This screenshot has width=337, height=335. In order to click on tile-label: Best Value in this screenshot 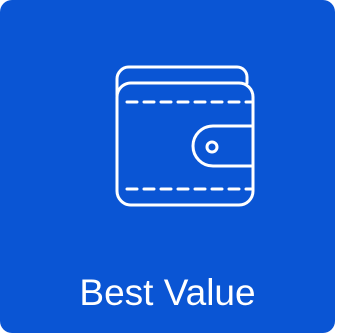, I will do `click(167, 292)`.